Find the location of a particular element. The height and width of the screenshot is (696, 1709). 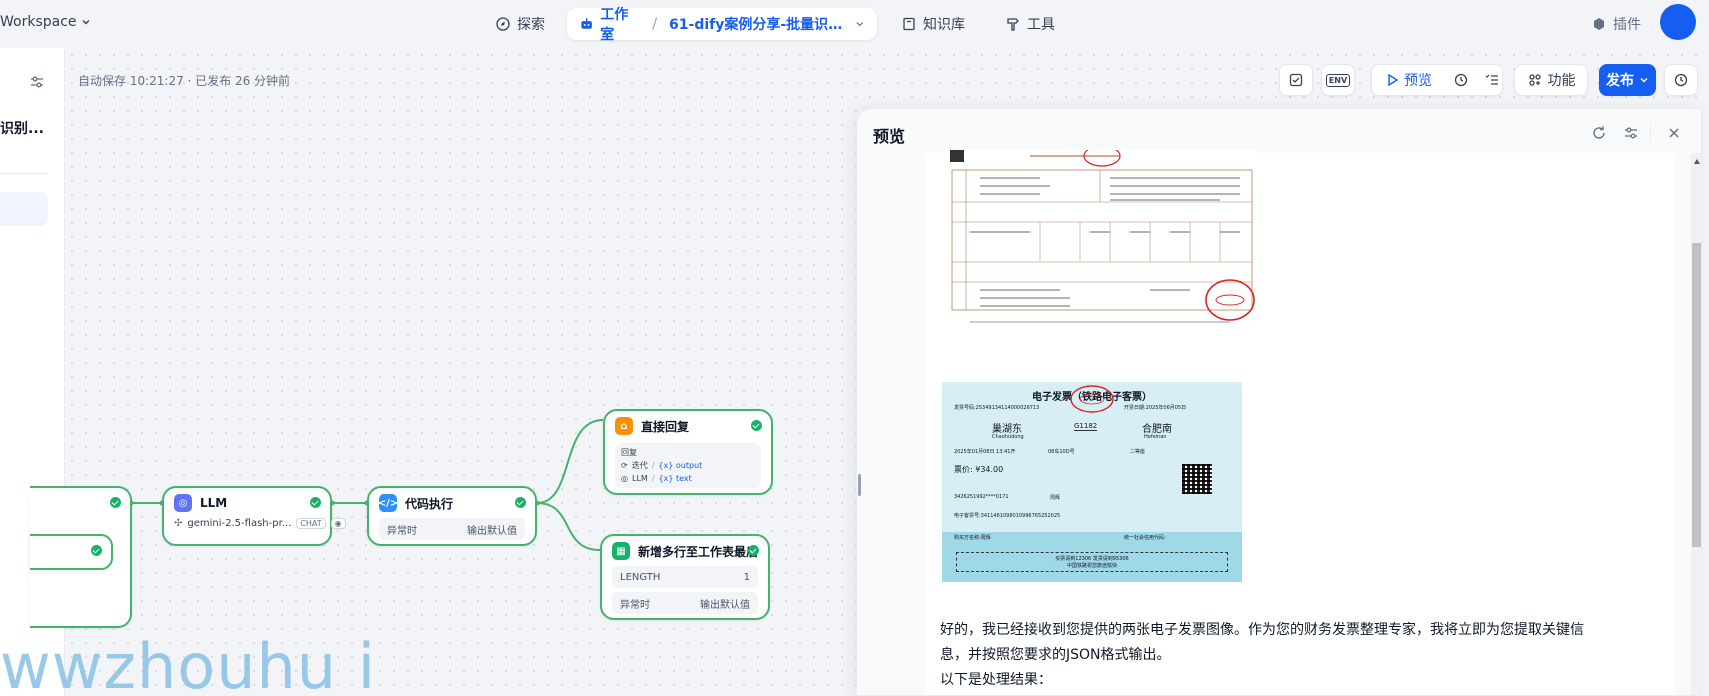

sheet-node: ▦ 新增多行至工作表最后 LENGTH 1 异常时 输出默认值 is located at coordinates (685, 577).